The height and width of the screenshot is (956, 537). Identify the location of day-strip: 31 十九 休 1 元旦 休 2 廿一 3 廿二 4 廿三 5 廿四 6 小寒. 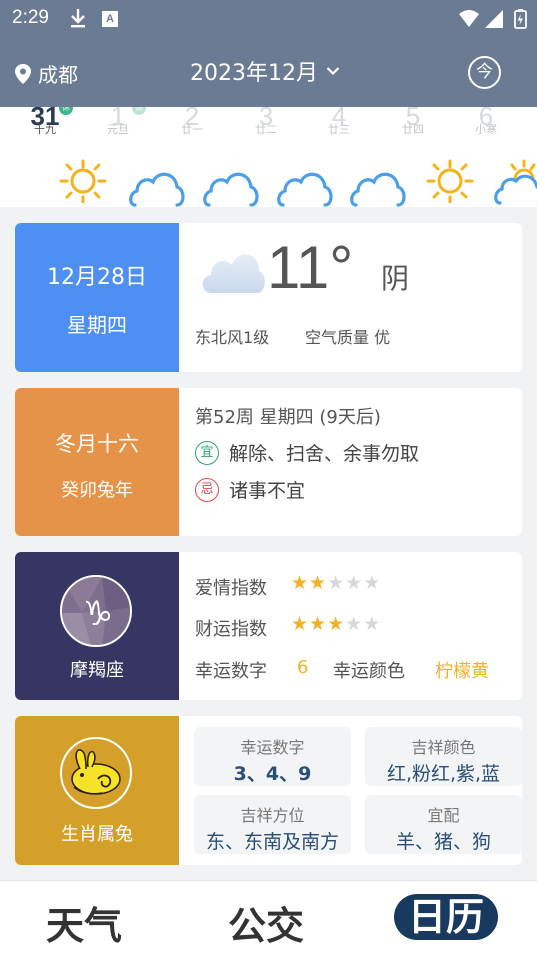
(268, 157).